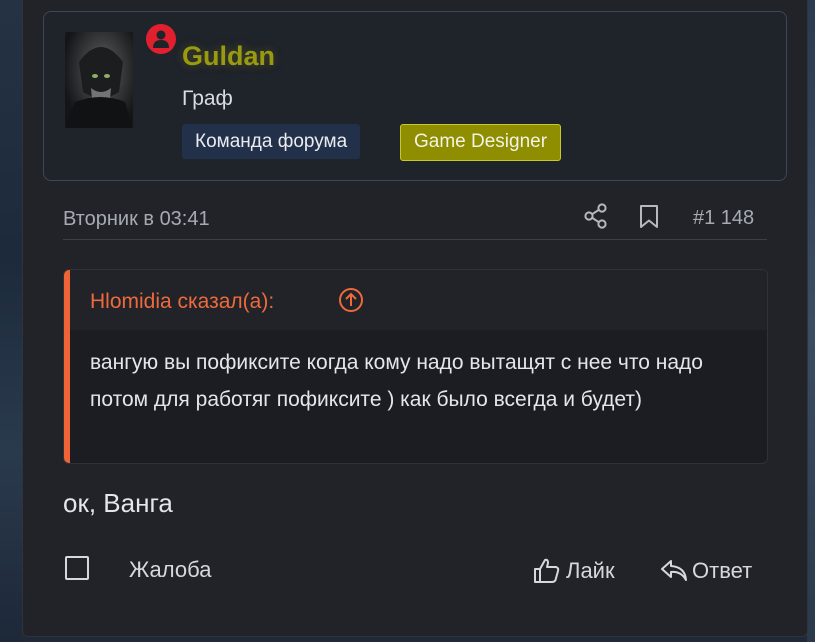 This screenshot has width=815, height=642. Describe the element at coordinates (415, 239) in the screenshot. I see `meta-divider` at that location.